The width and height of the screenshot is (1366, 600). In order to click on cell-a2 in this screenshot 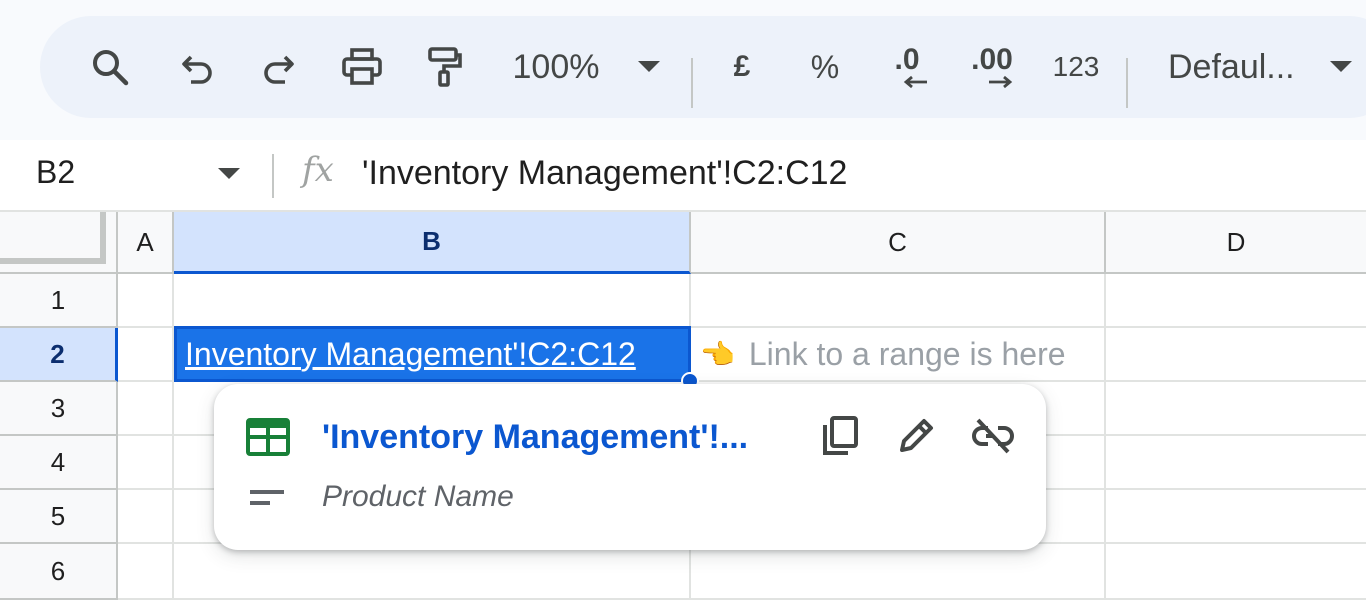, I will do `click(146, 355)`.